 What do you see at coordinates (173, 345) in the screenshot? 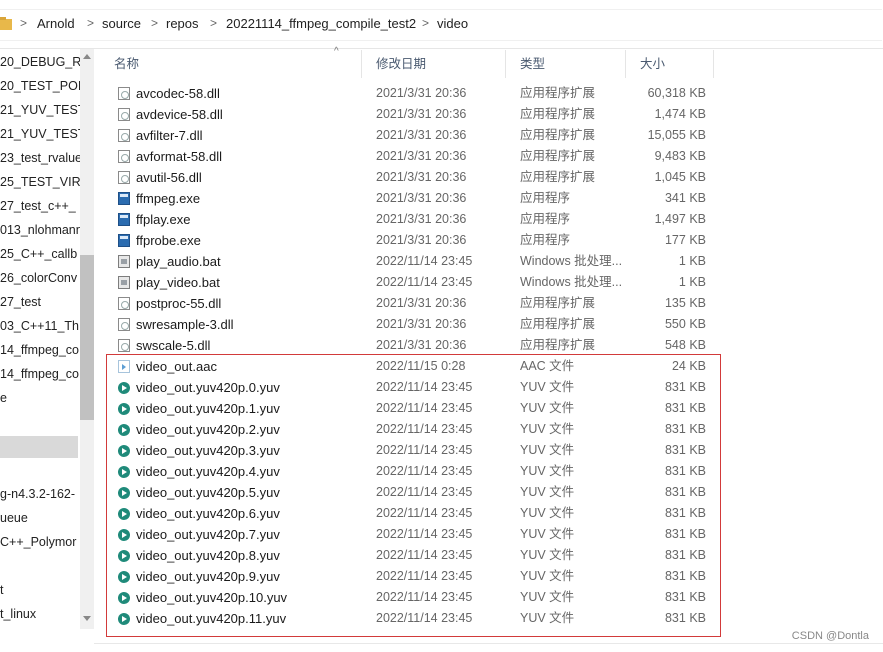
I see `file-name: swscale-5.dll` at bounding box center [173, 345].